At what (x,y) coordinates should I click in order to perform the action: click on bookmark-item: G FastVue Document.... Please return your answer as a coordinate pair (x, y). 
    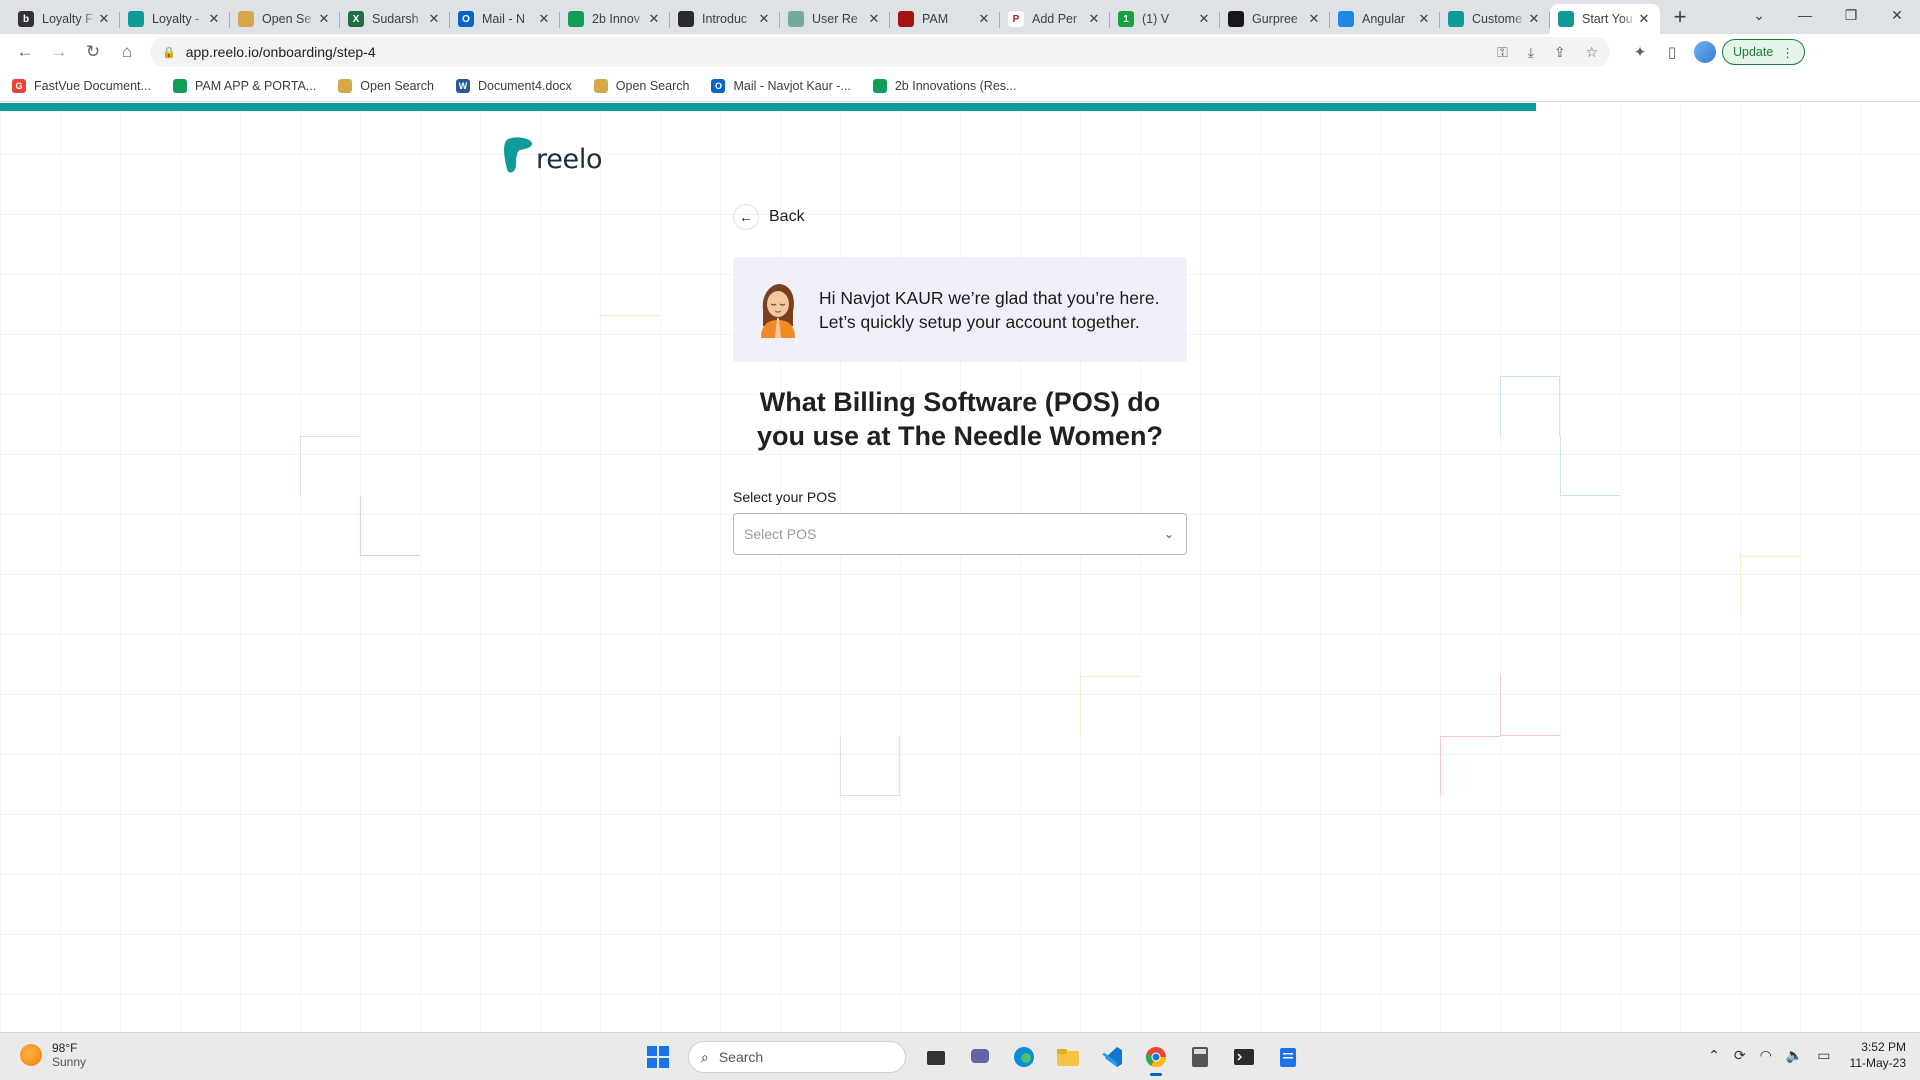
    Looking at the image, I should click on (81, 85).